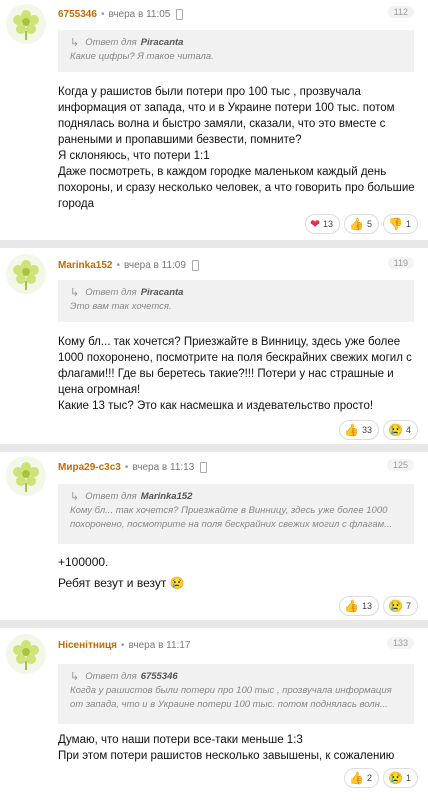  Describe the element at coordinates (89, 467) in the screenshot. I see `username: Мира29-с3с3` at that location.